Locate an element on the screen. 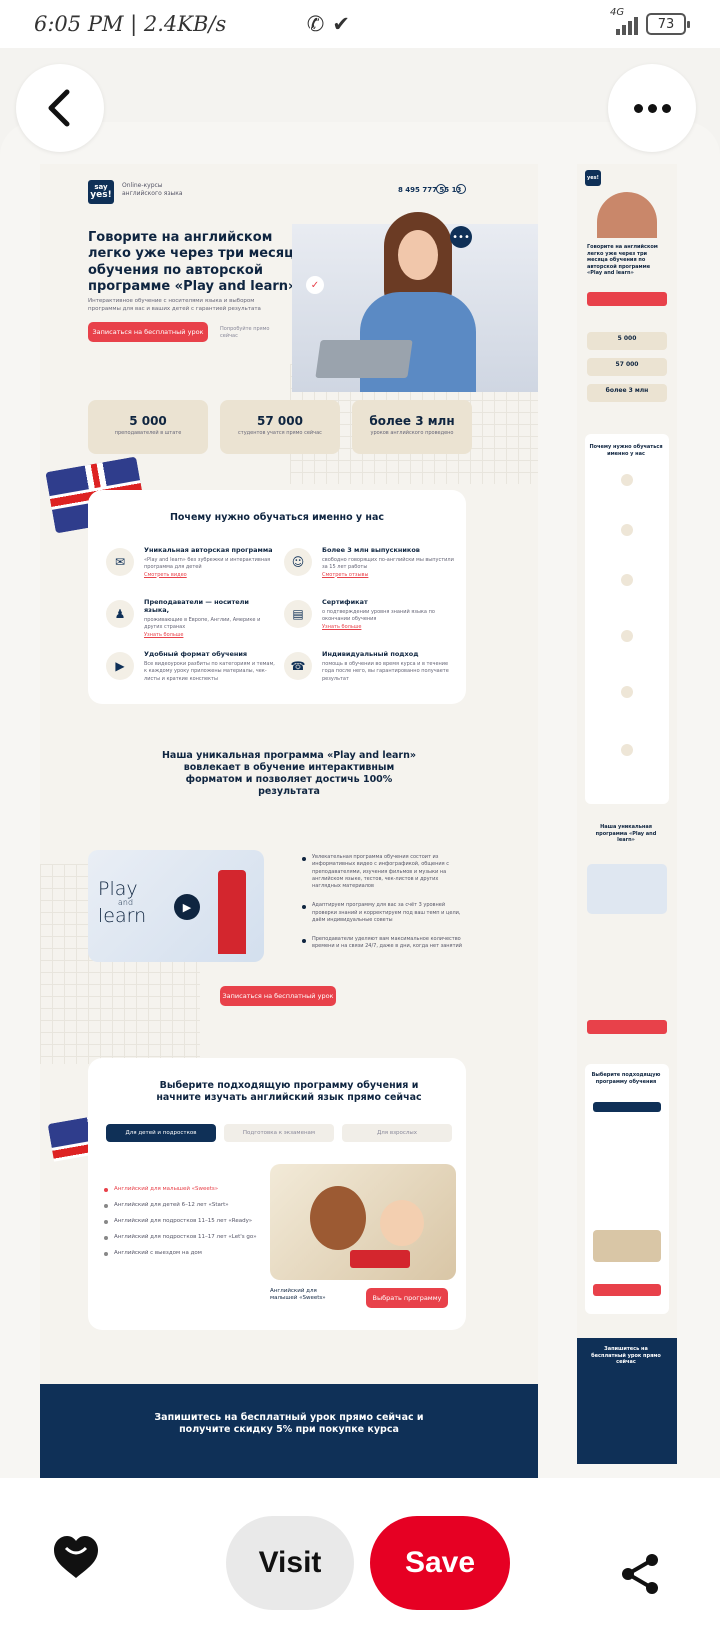  mobile-program-button is located at coordinates (627, 1027).